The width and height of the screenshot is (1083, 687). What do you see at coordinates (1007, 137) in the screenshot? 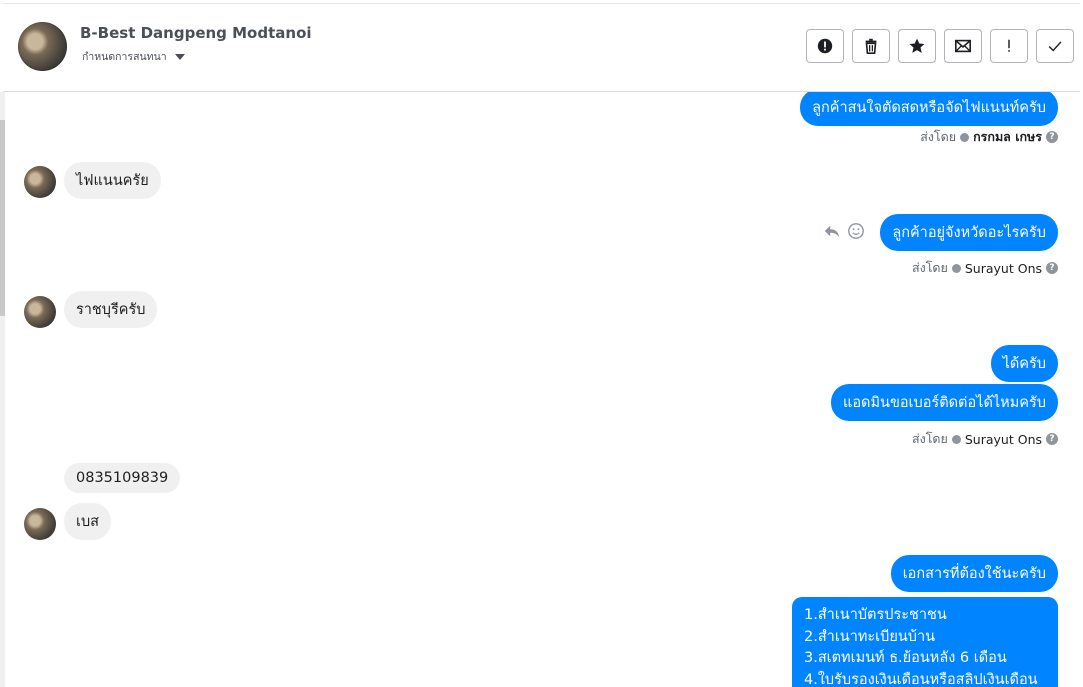
I see `sender-name: กรกมล เกษร` at bounding box center [1007, 137].